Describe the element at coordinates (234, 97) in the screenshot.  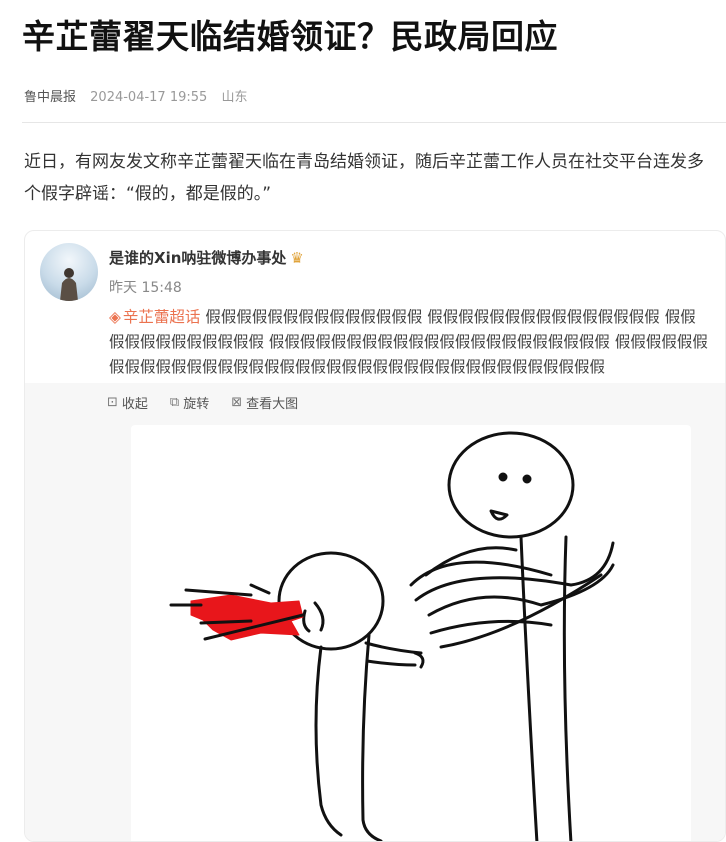
I see `location: 山东` at that location.